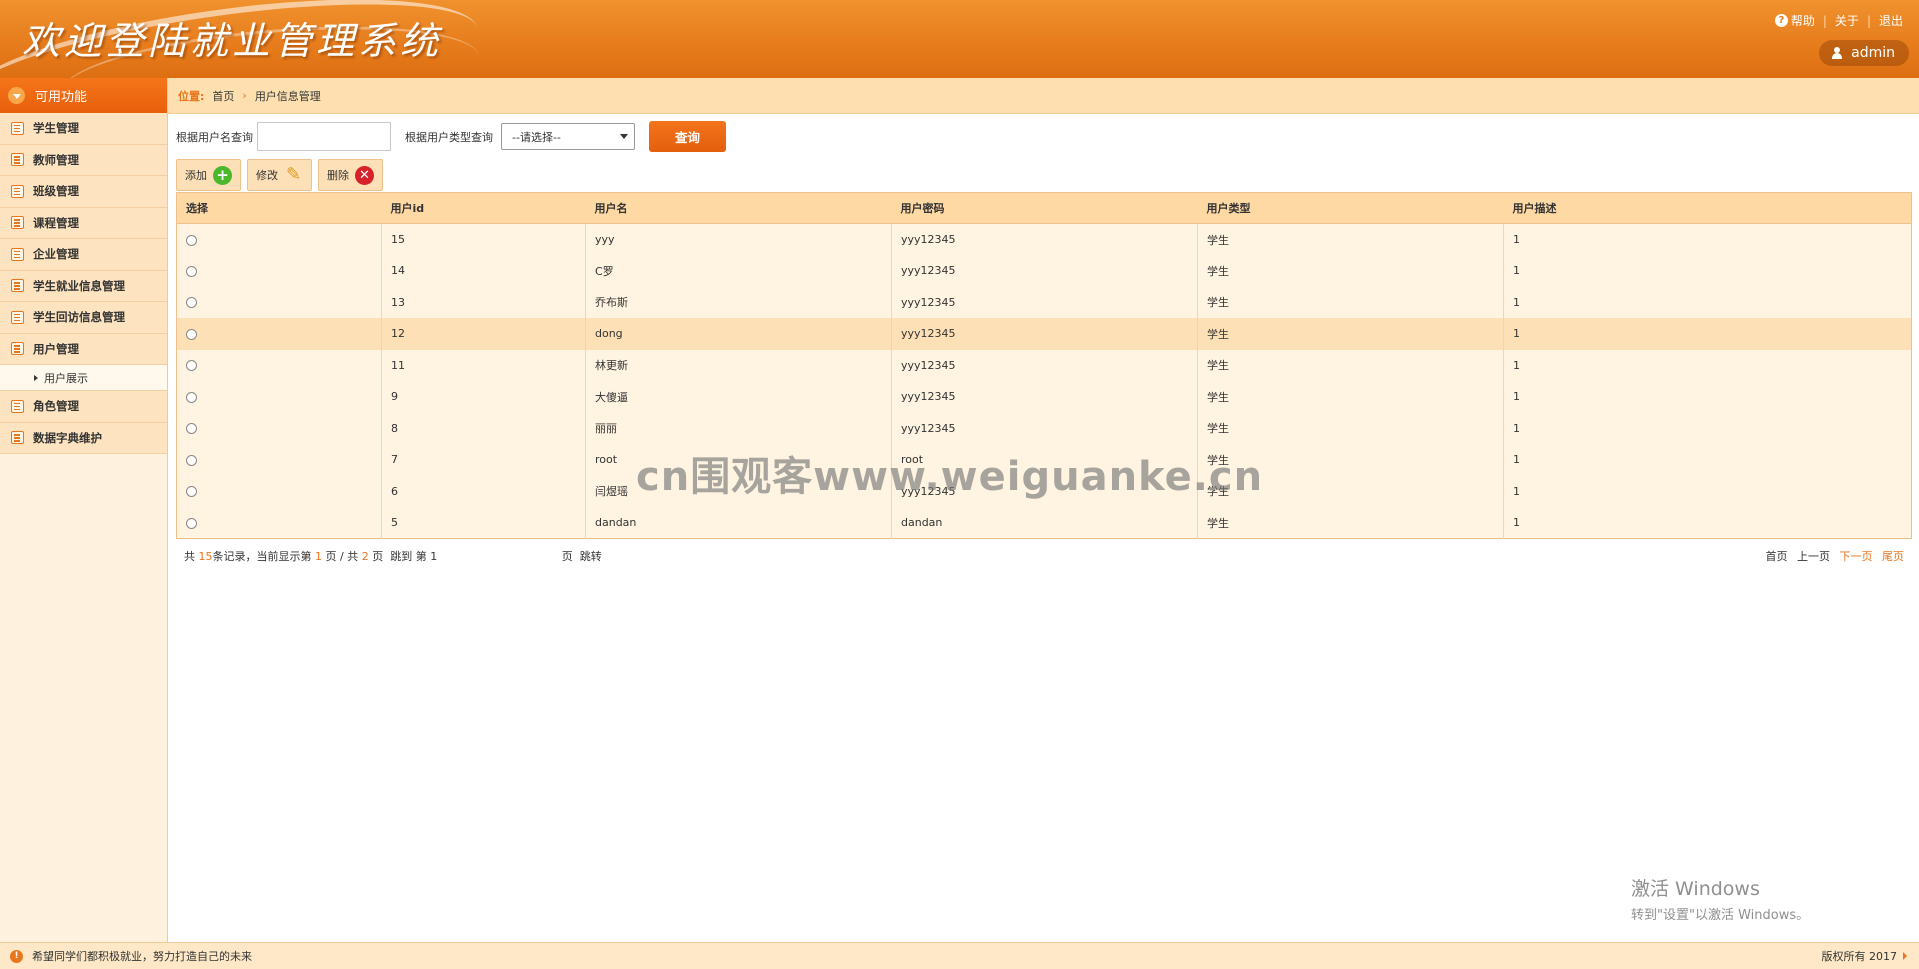  What do you see at coordinates (483, 208) in the screenshot?
I see `column-header-id: 用户id` at bounding box center [483, 208].